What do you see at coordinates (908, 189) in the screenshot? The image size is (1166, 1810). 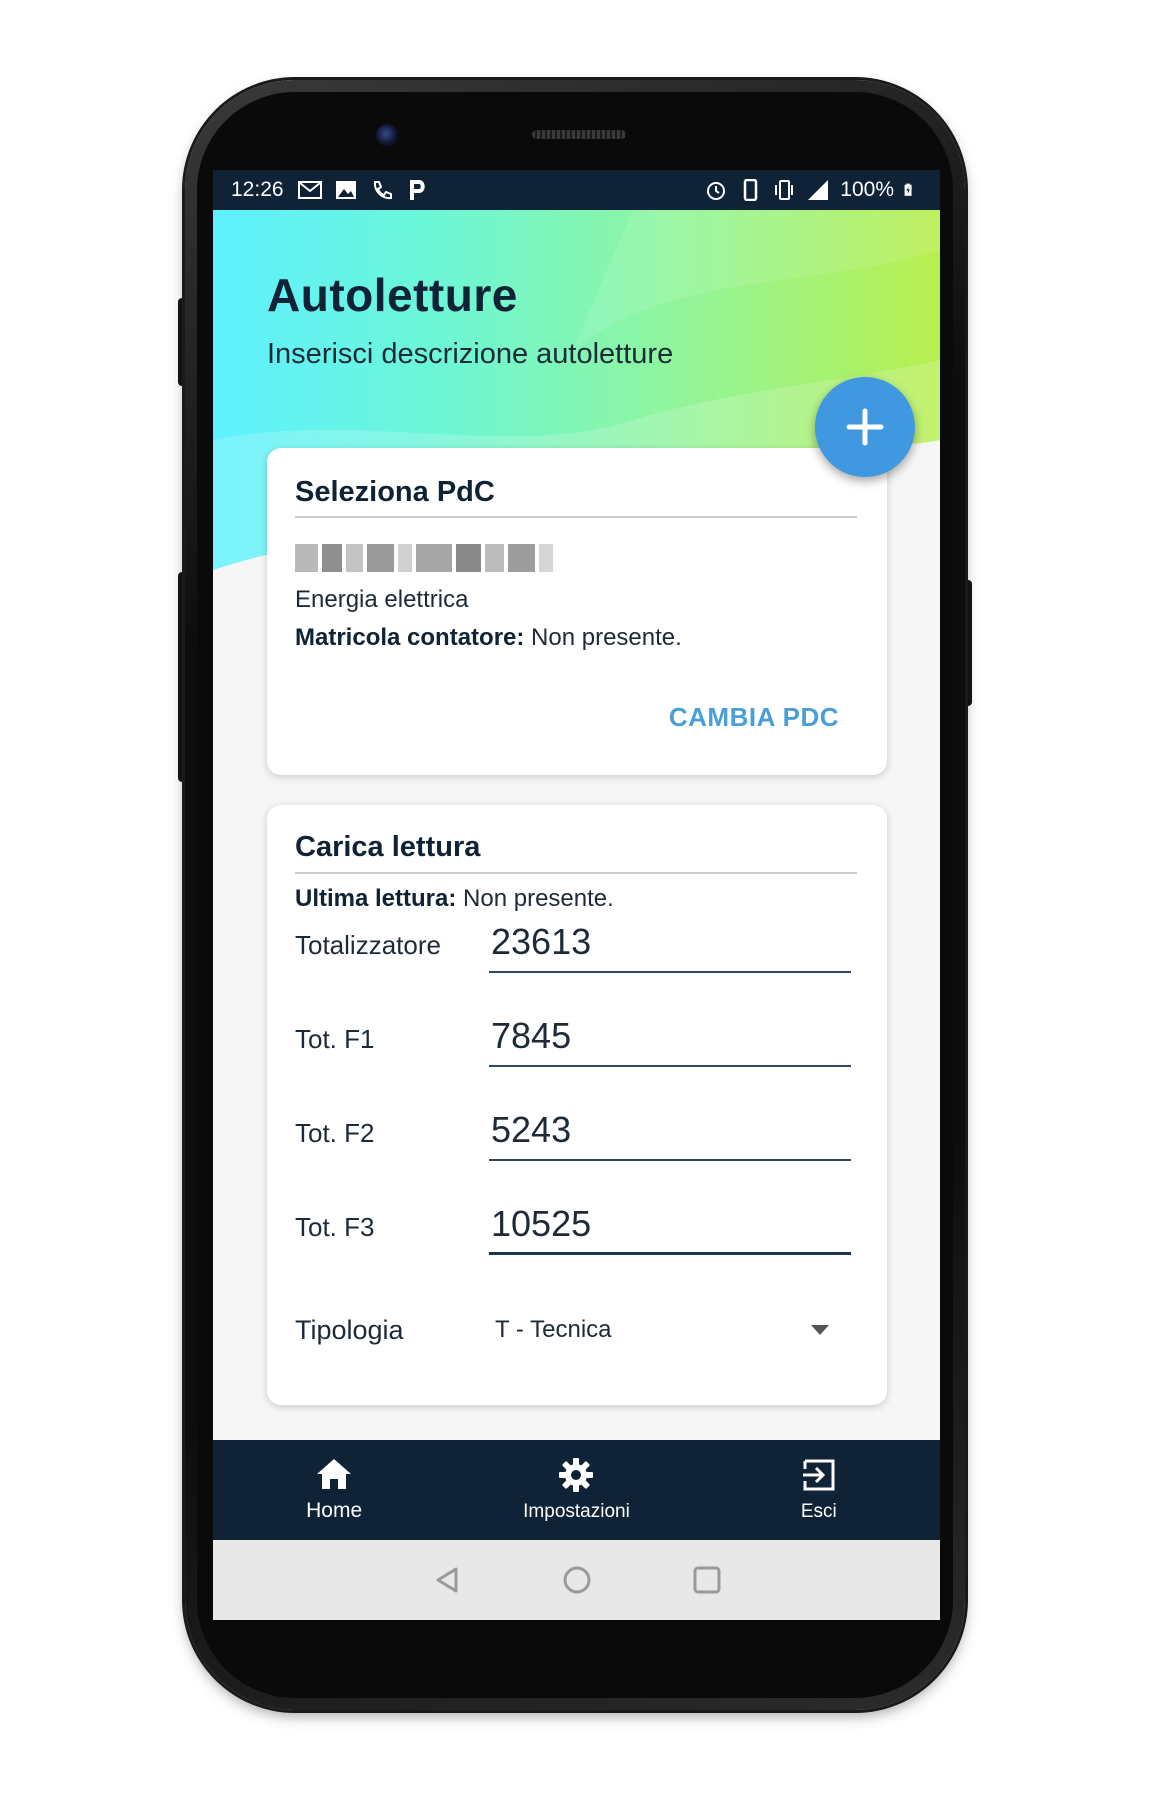 I see `battery-charging-icon` at bounding box center [908, 189].